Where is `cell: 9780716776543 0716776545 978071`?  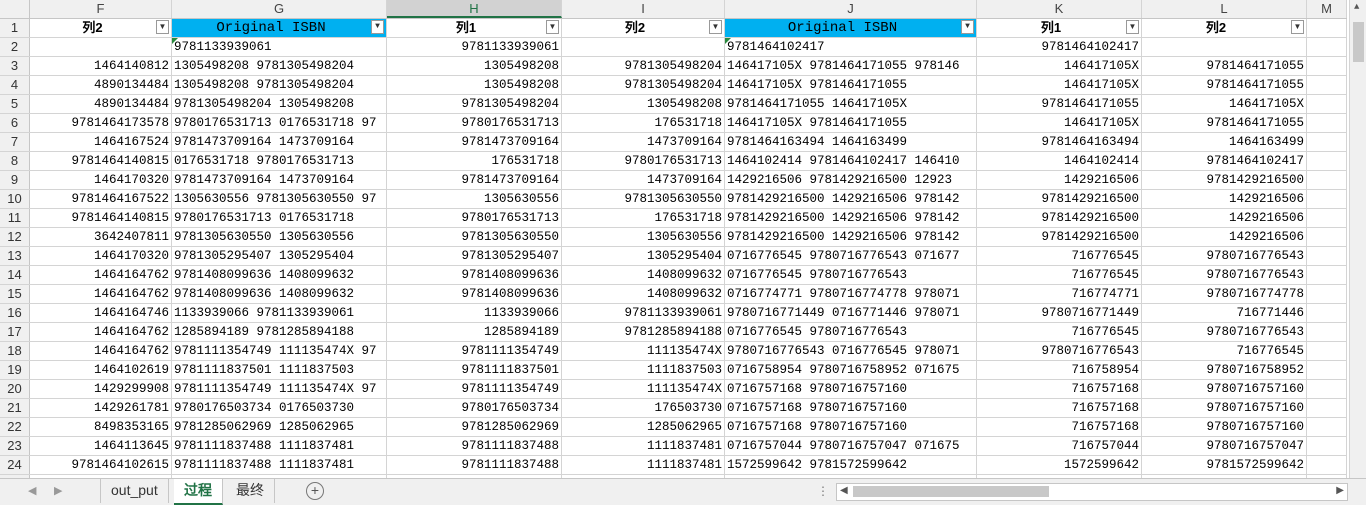 cell: 9780716776543 0716776545 978071 is located at coordinates (851, 351).